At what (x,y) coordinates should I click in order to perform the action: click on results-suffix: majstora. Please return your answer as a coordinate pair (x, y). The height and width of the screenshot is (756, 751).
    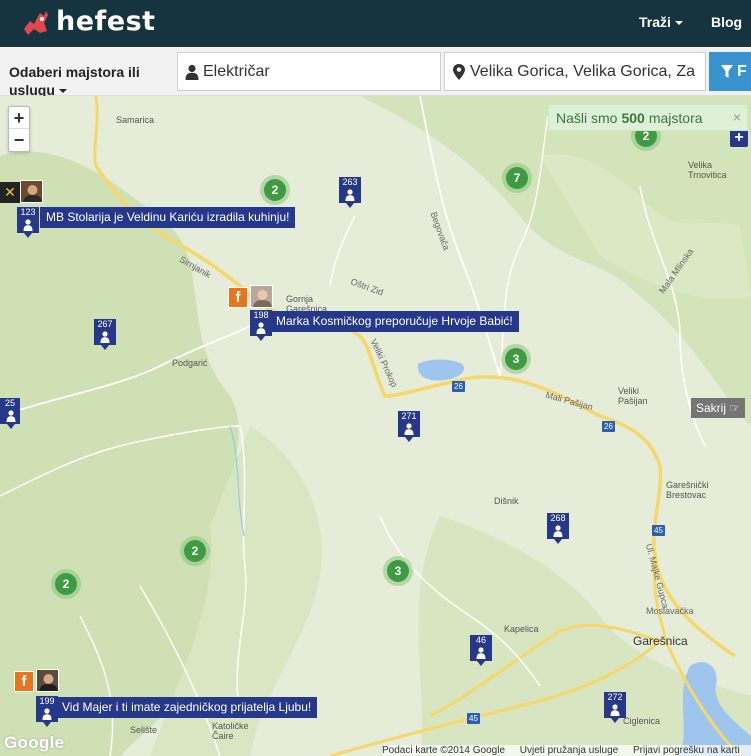
    Looking at the image, I should click on (675, 117).